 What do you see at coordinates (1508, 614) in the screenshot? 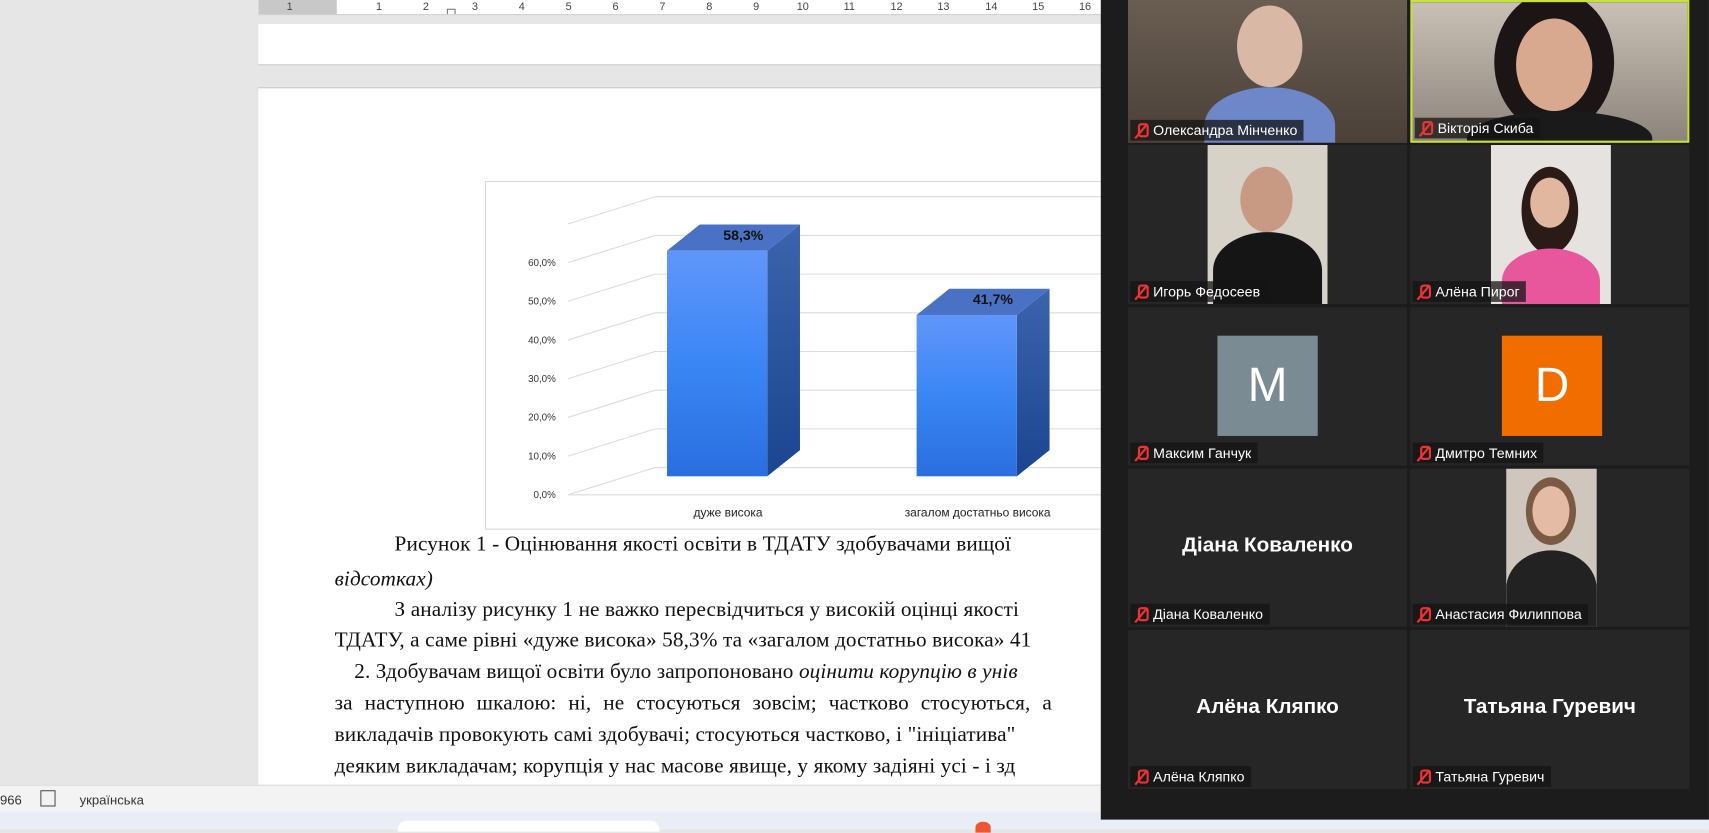
I see `participant-name: Анастасия Филиппова` at bounding box center [1508, 614].